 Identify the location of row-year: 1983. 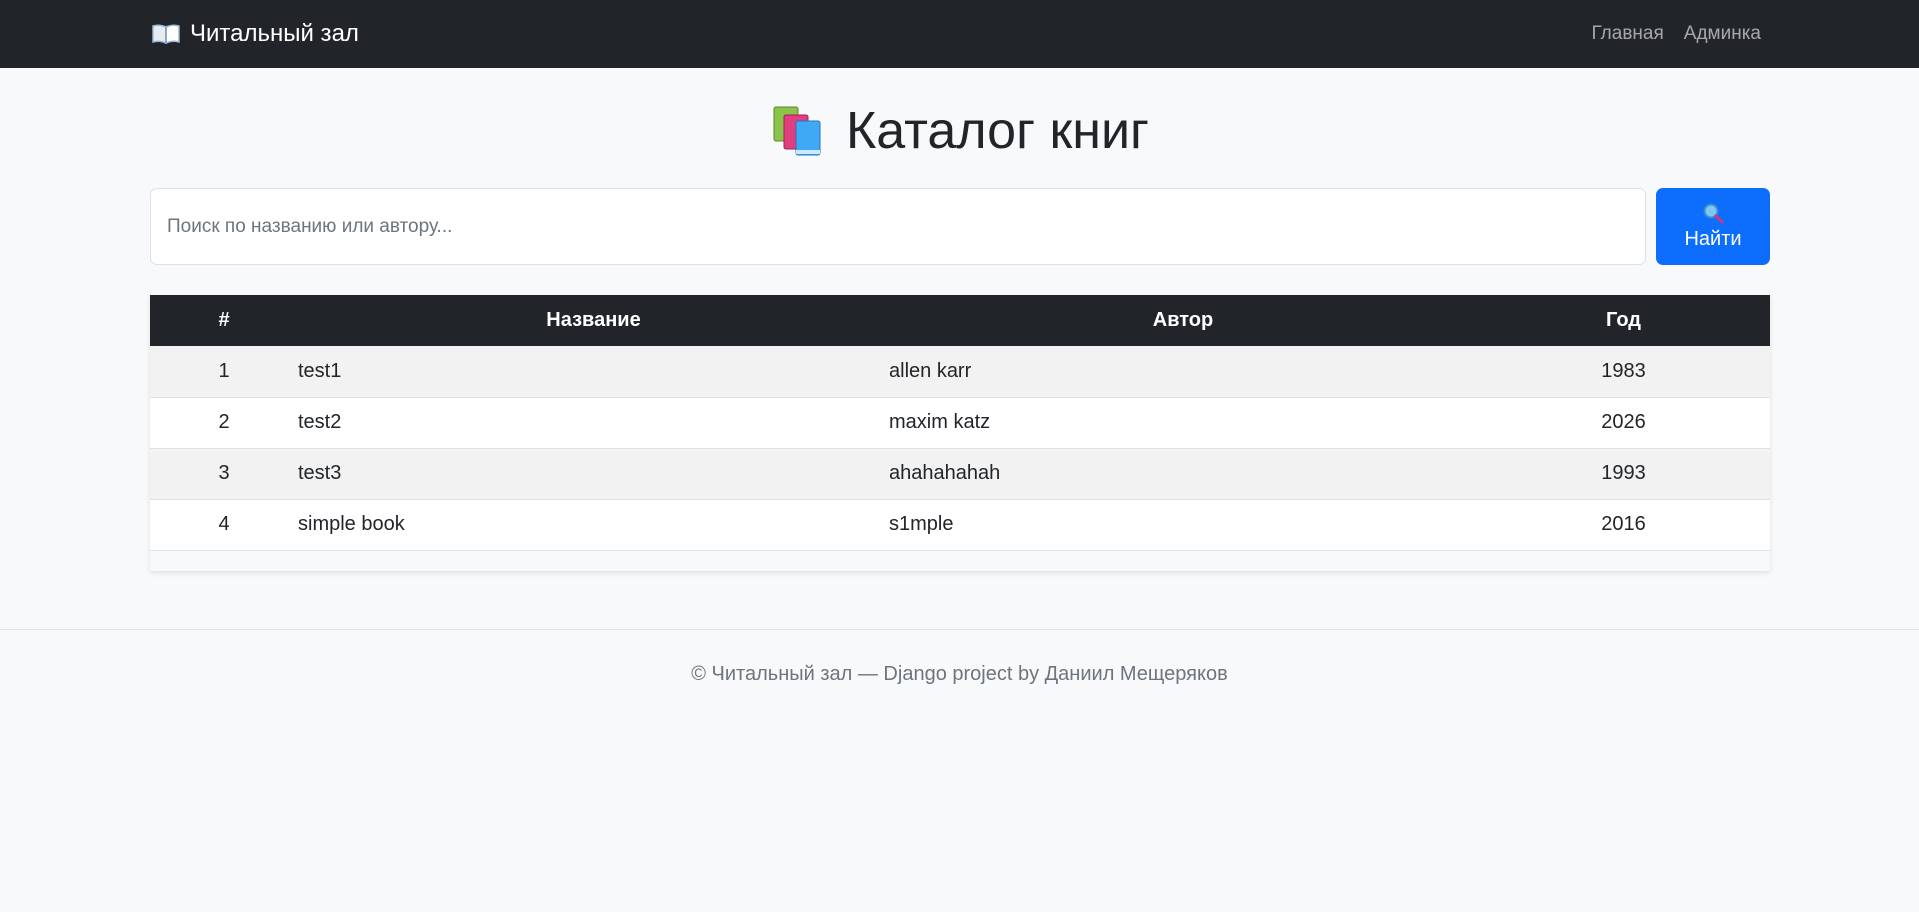
(1623, 370).